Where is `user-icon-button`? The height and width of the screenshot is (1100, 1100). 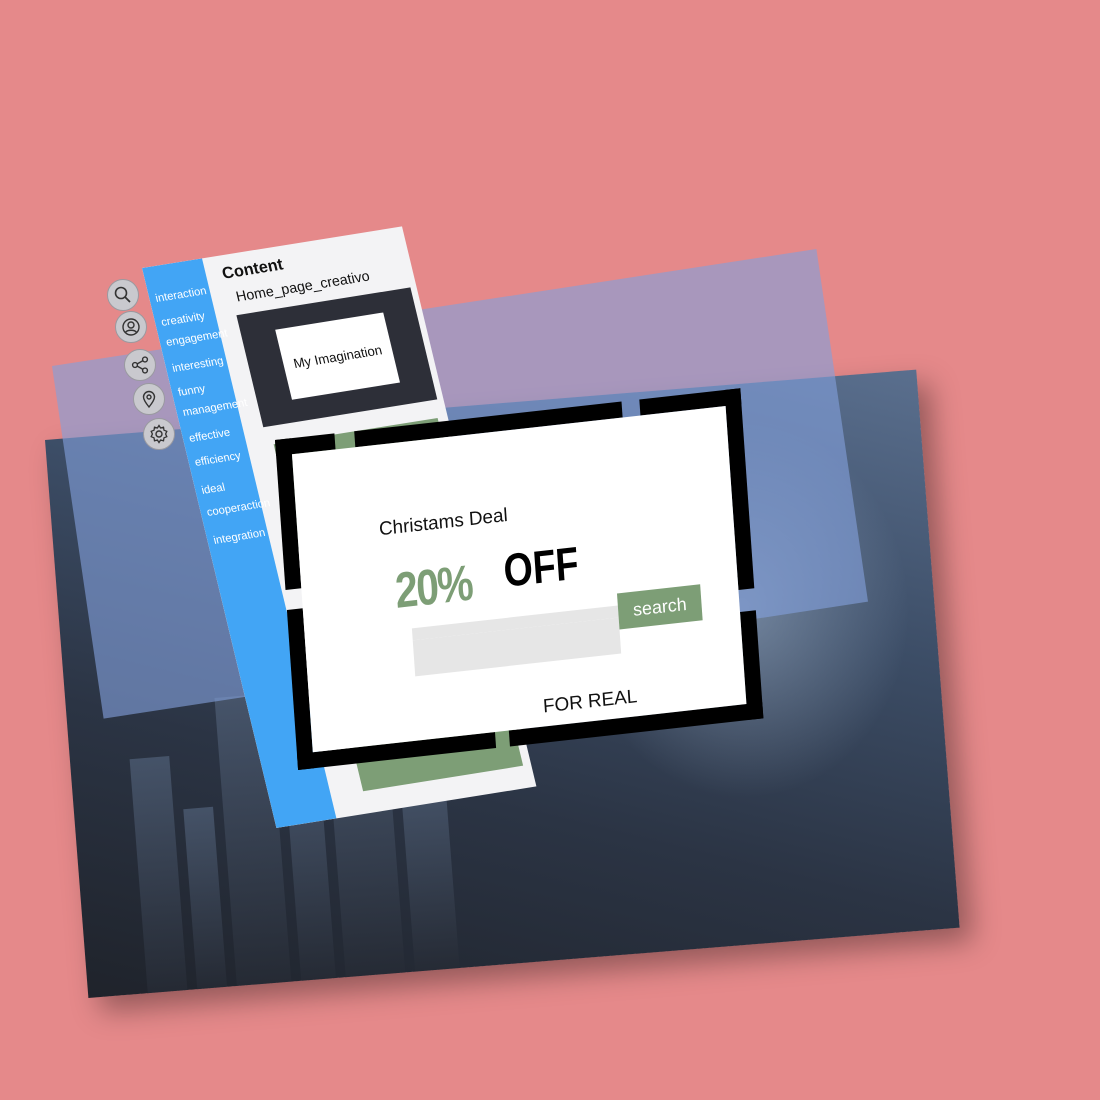 user-icon-button is located at coordinates (131, 327).